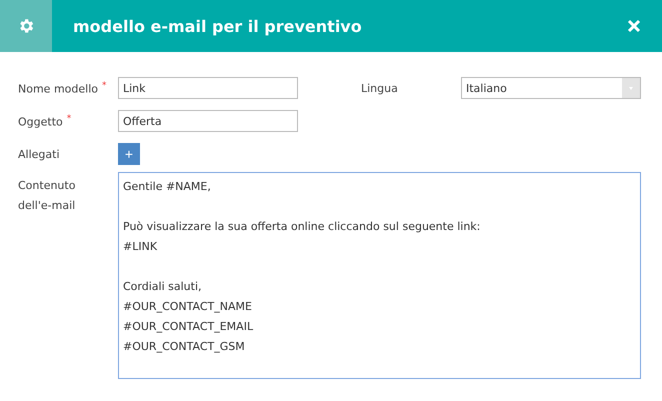 This screenshot has width=662, height=401. What do you see at coordinates (39, 154) in the screenshot?
I see `field-label: Allegati` at bounding box center [39, 154].